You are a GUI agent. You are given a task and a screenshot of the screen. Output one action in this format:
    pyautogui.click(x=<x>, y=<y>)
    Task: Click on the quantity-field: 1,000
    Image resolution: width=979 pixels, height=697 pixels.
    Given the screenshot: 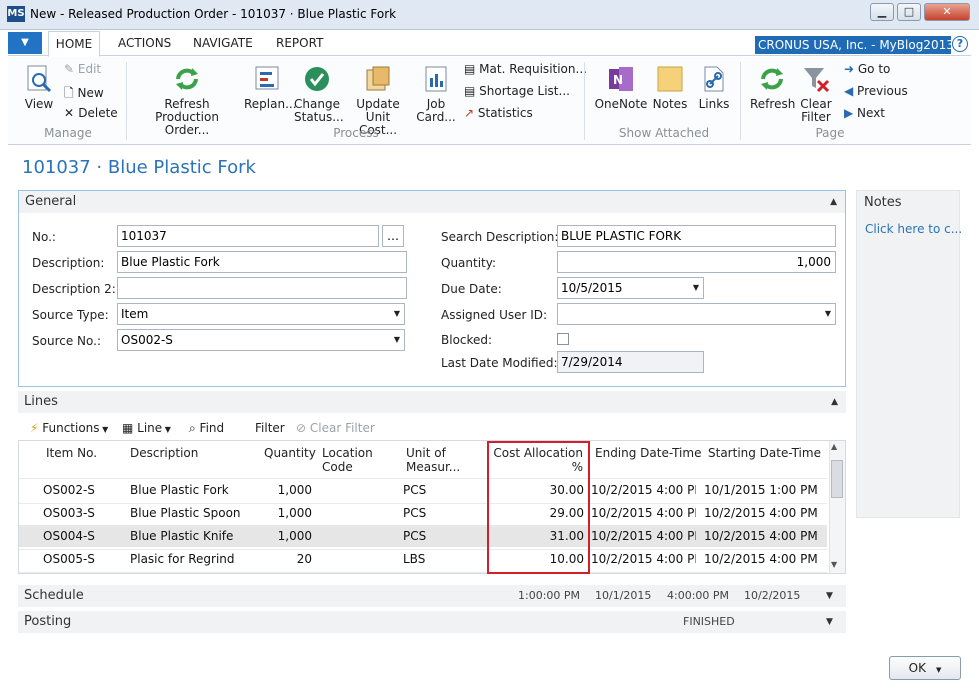 What is the action you would take?
    pyautogui.click(x=696, y=262)
    